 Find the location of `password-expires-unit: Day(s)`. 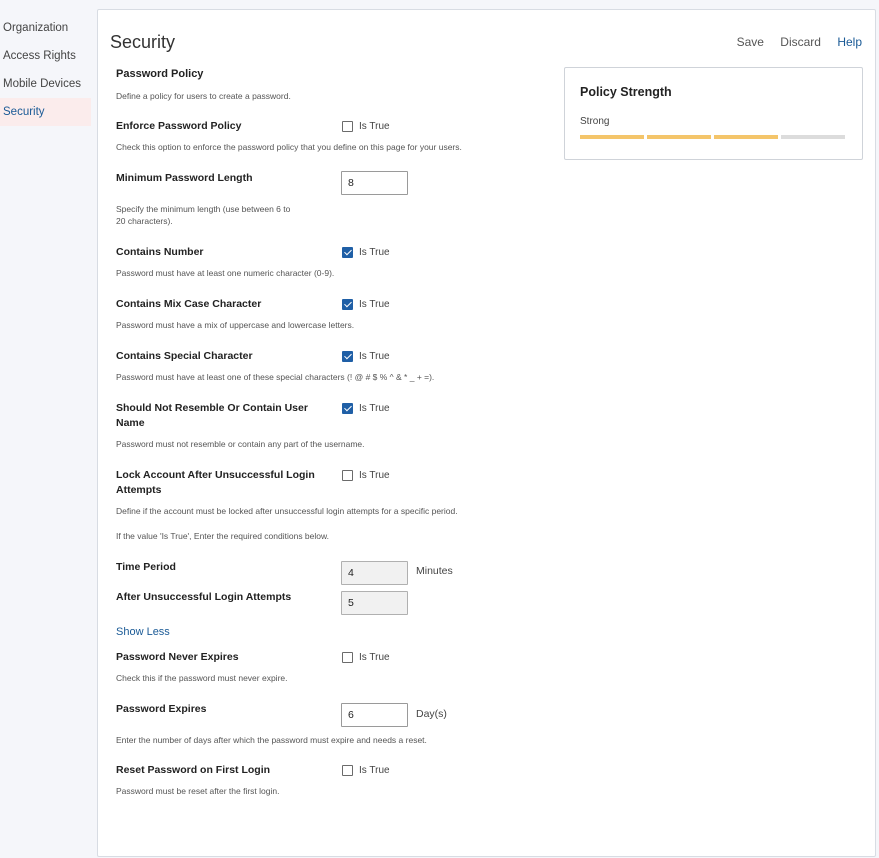

password-expires-unit: Day(s) is located at coordinates (431, 714).